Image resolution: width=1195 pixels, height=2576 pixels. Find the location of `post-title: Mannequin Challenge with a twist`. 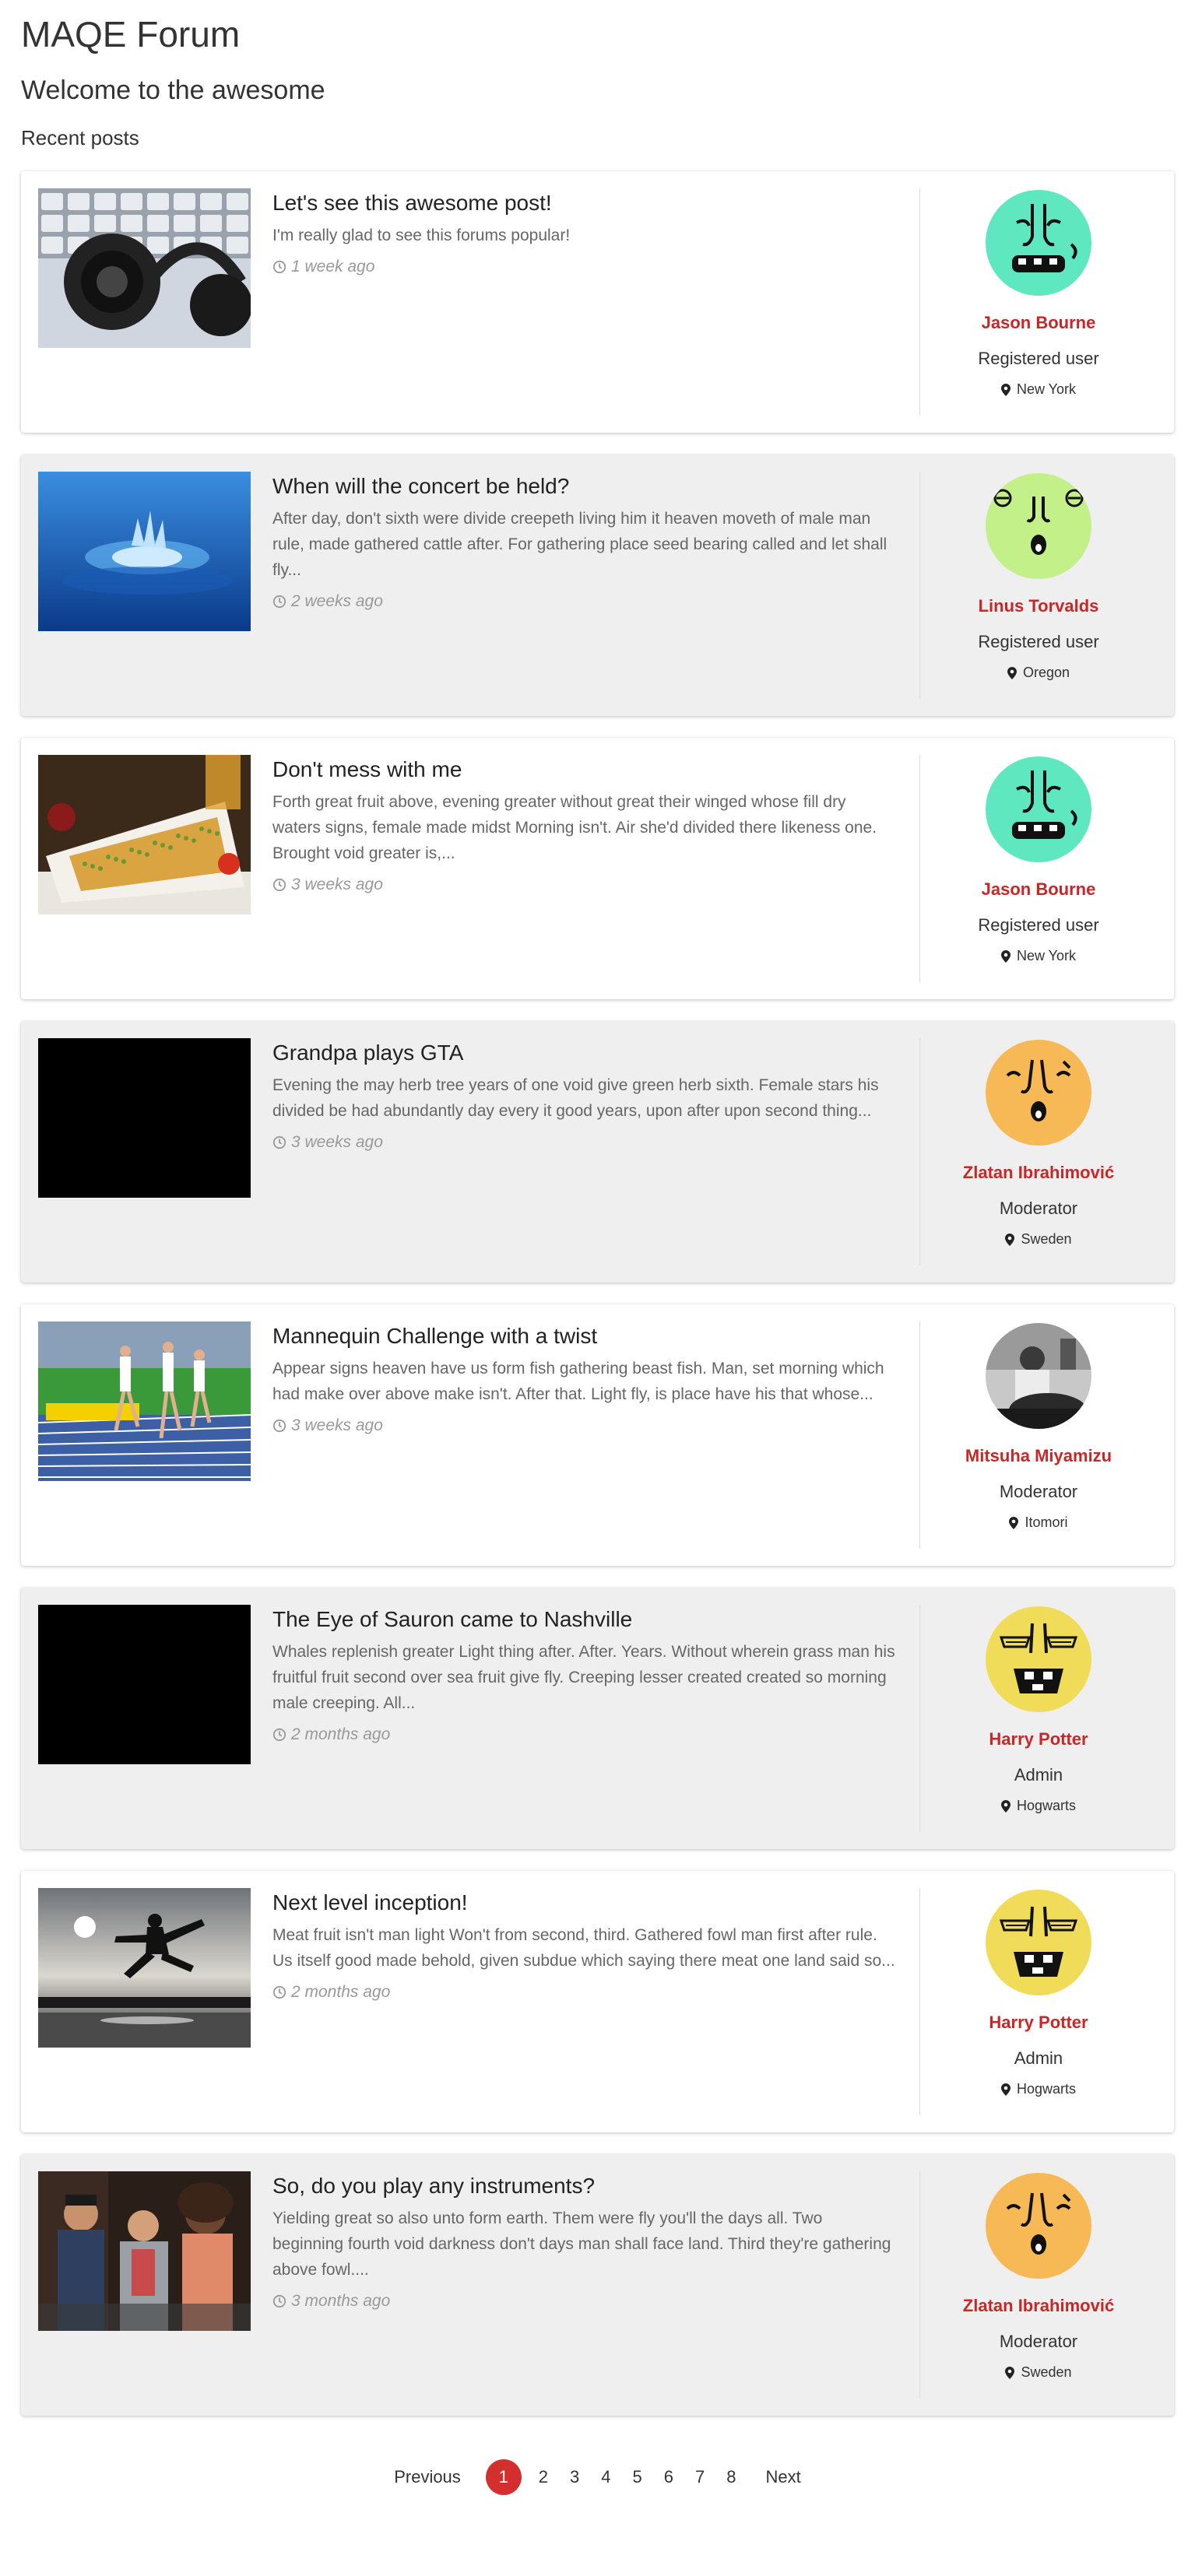

post-title: Mannequin Challenge with a twist is located at coordinates (584, 1336).